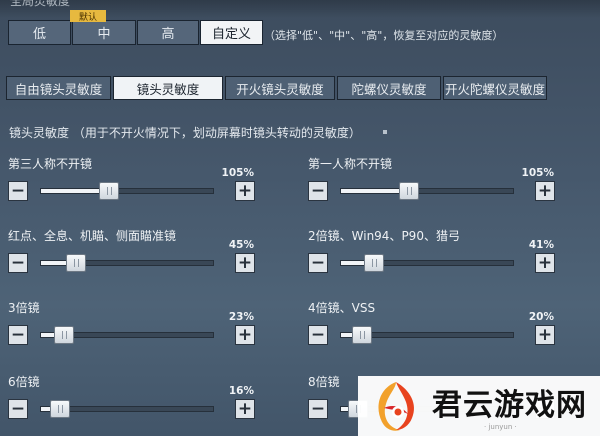 The image size is (600, 436). Describe the element at coordinates (127, 335) in the screenshot. I see `slider-track-3x` at that location.